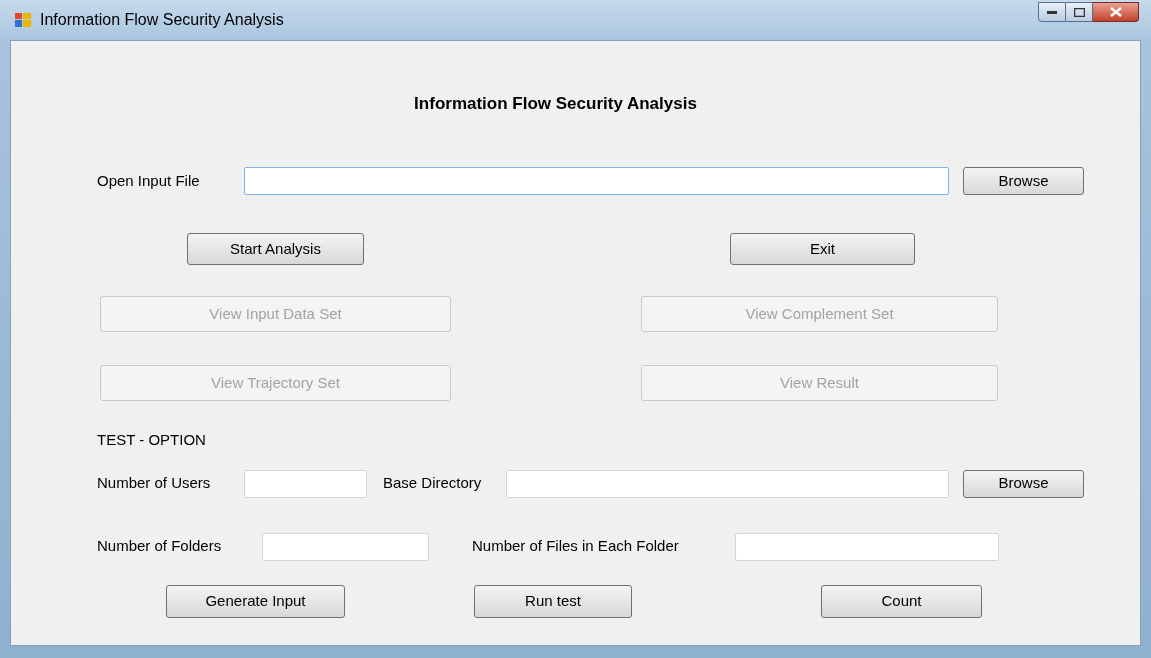 The image size is (1151, 658). I want to click on button: Generate Input, so click(255, 601).